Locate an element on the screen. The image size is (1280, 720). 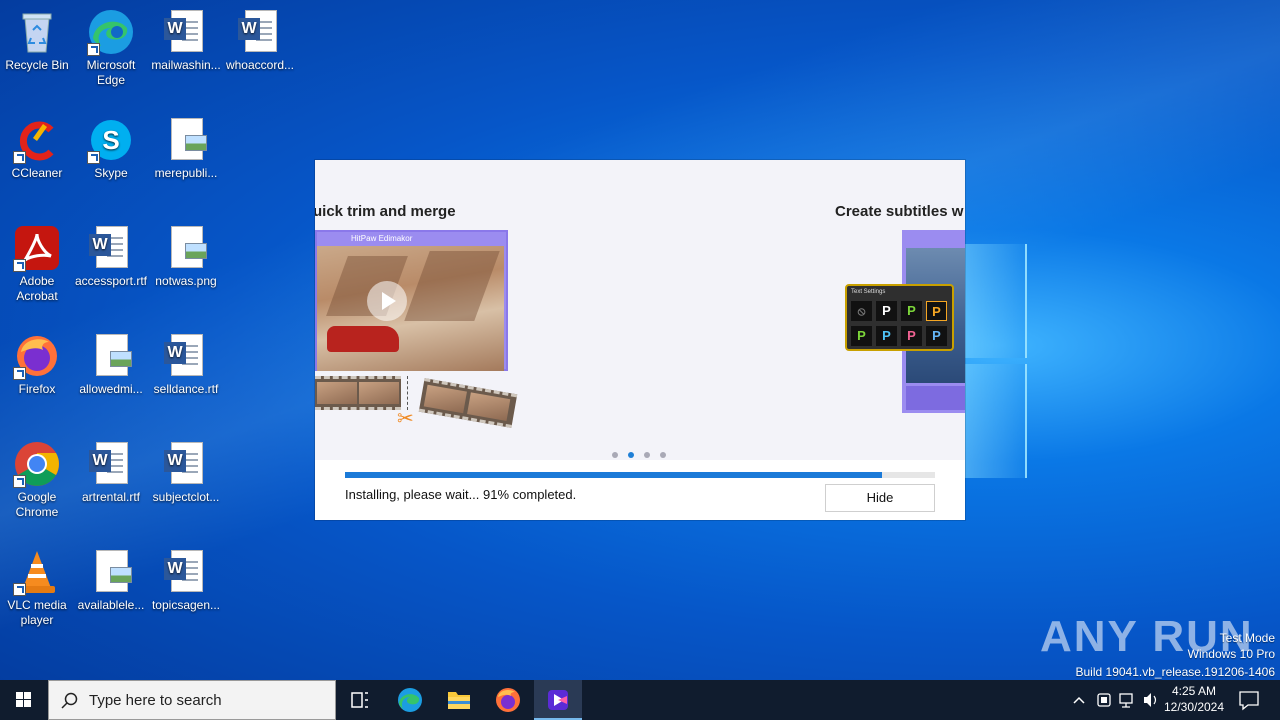
taskbar-clock: 4:25 AM 12/30/2024 is located at coordinates (1194, 699).